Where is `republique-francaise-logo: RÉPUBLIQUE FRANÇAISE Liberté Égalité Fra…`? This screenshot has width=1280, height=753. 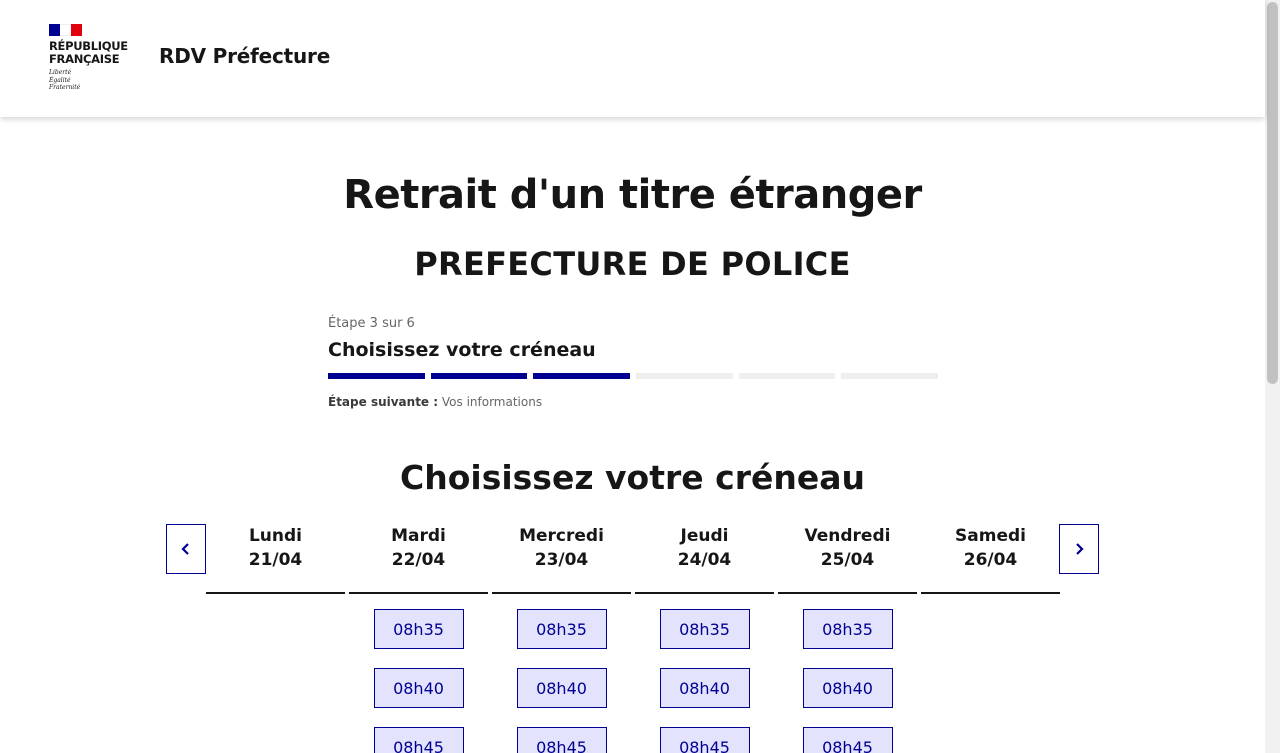 republique-francaise-logo: RÉPUBLIQUE FRANÇAISE Liberté Égalité Fra… is located at coordinates (94, 59).